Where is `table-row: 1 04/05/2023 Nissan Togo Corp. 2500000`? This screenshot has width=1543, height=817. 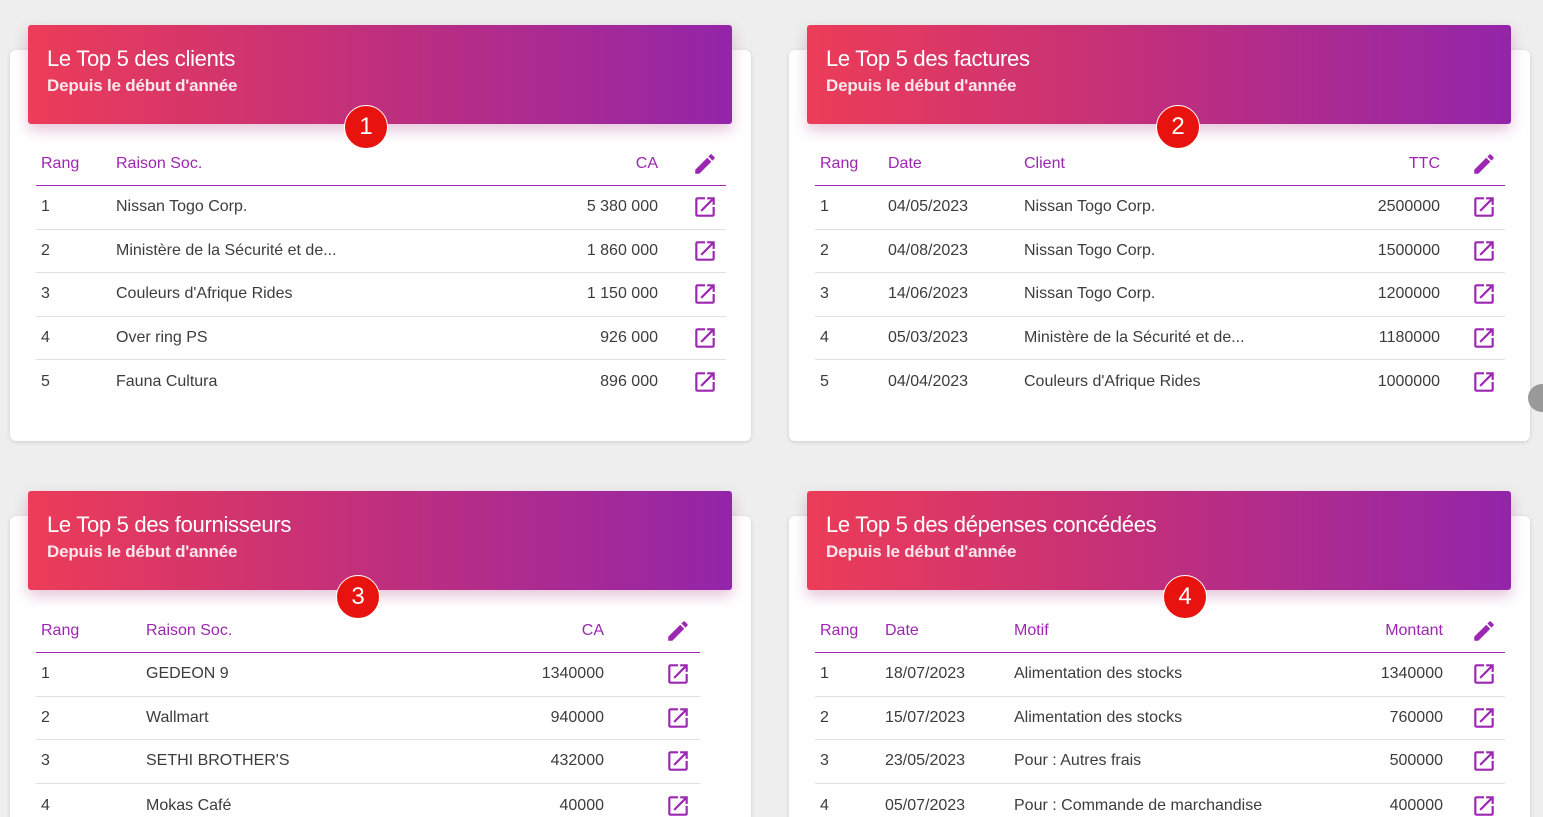 table-row: 1 04/05/2023 Nissan Togo Corp. 2500000 is located at coordinates (1160, 208).